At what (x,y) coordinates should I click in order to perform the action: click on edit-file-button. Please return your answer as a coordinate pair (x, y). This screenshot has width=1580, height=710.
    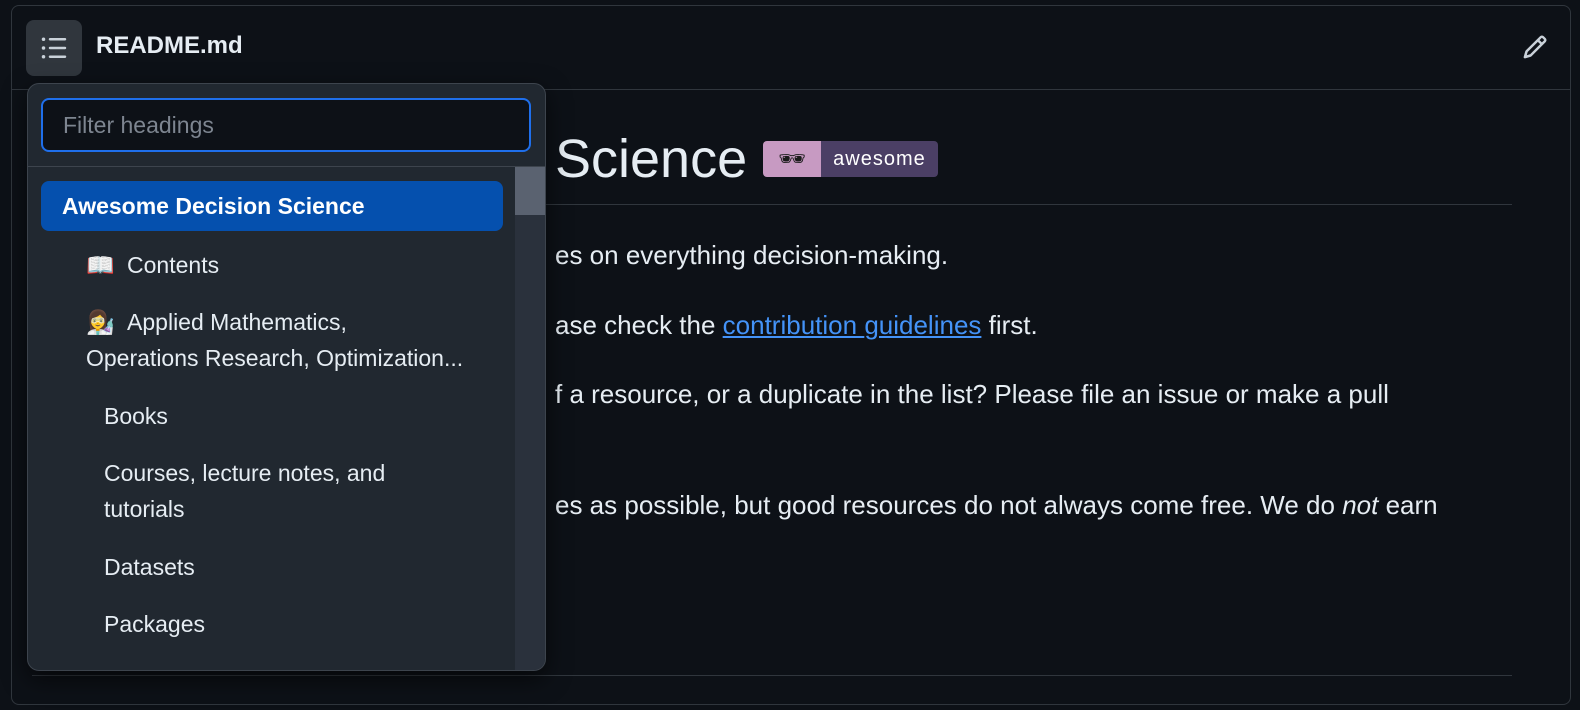
    Looking at the image, I should click on (1535, 47).